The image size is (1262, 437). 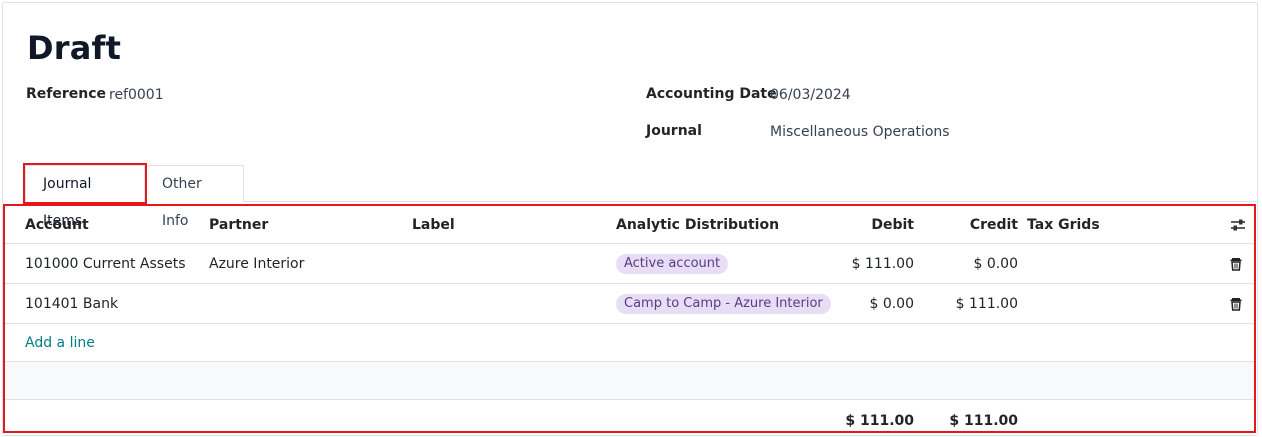 What do you see at coordinates (810, 95) in the screenshot?
I see `accounting-date-field: 06/03/2024` at bounding box center [810, 95].